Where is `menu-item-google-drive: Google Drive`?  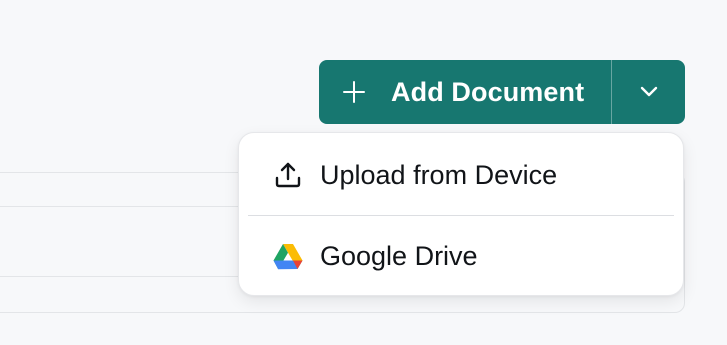 menu-item-google-drive: Google Drive is located at coordinates (461, 256).